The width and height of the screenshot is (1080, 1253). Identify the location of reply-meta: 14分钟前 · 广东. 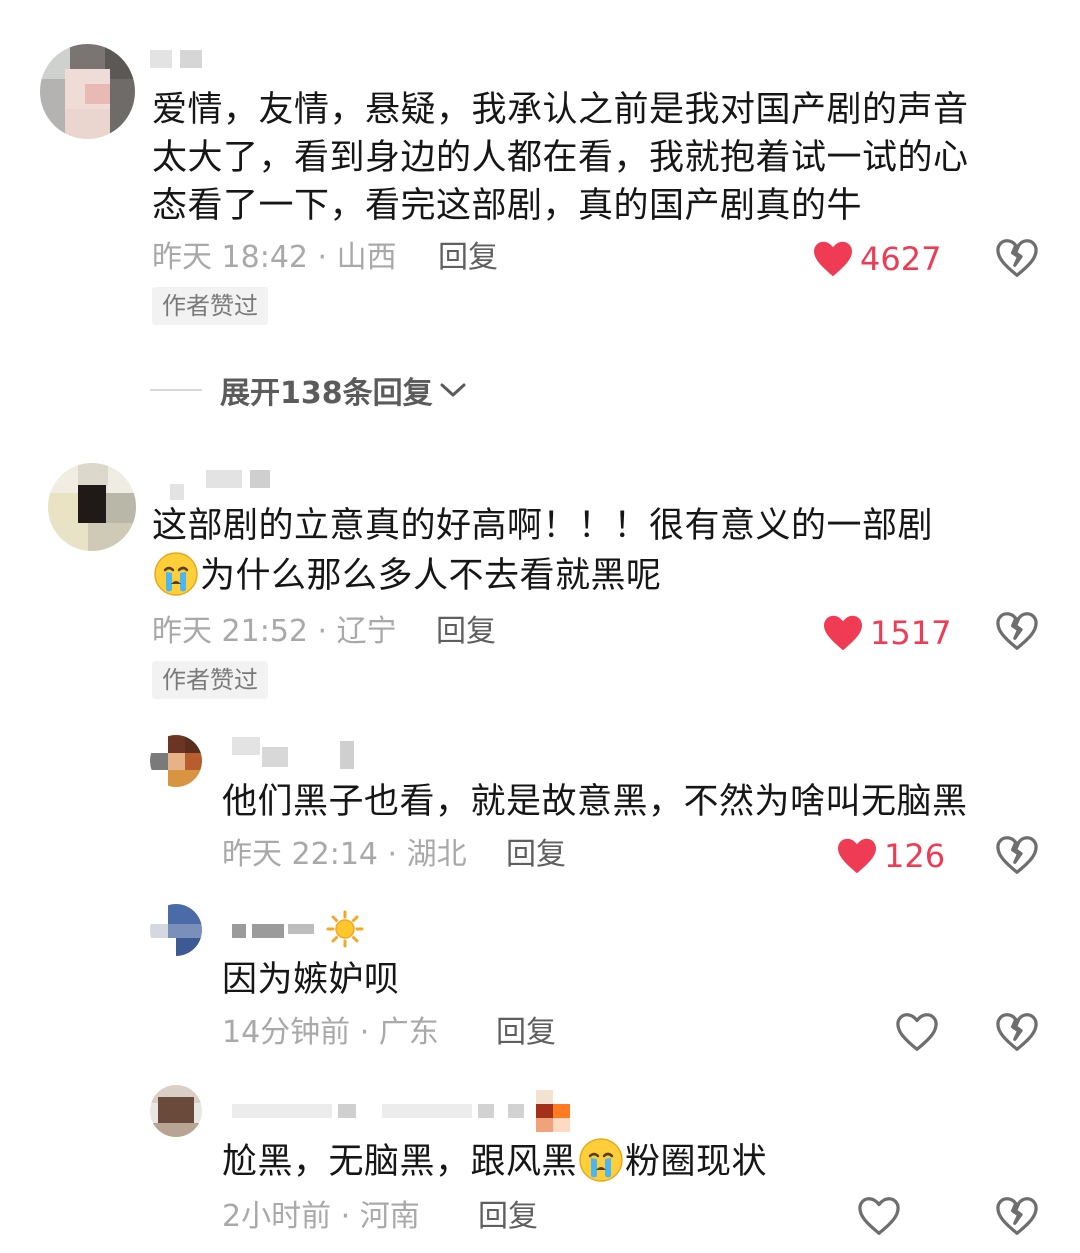
(330, 1032).